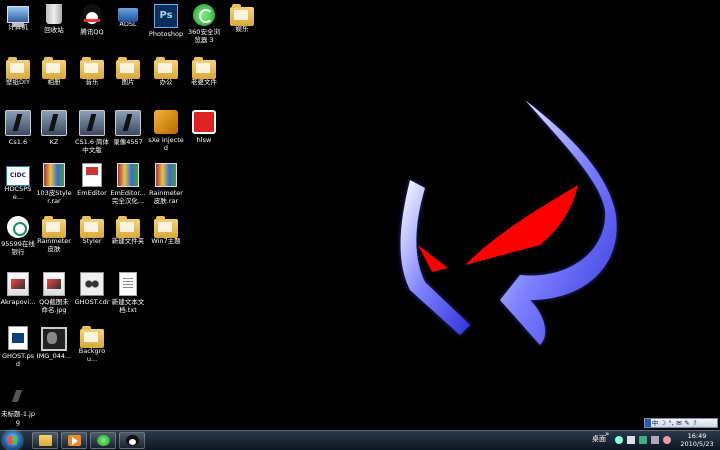 This screenshot has width=720, height=450. What do you see at coordinates (18, 418) in the screenshot?
I see `desktop-icon-label: 未标题-1.jpg` at bounding box center [18, 418].